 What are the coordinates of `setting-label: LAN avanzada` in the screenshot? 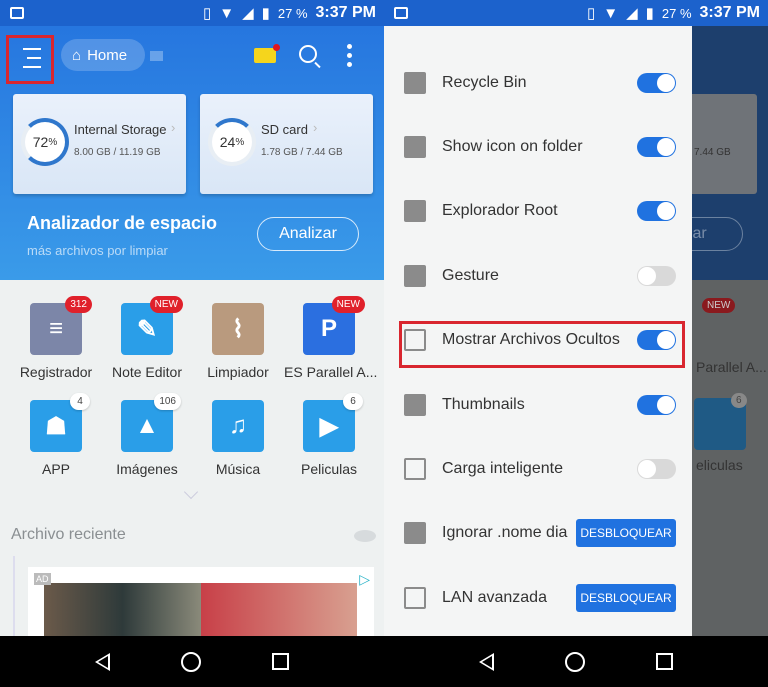 It's located at (494, 597).